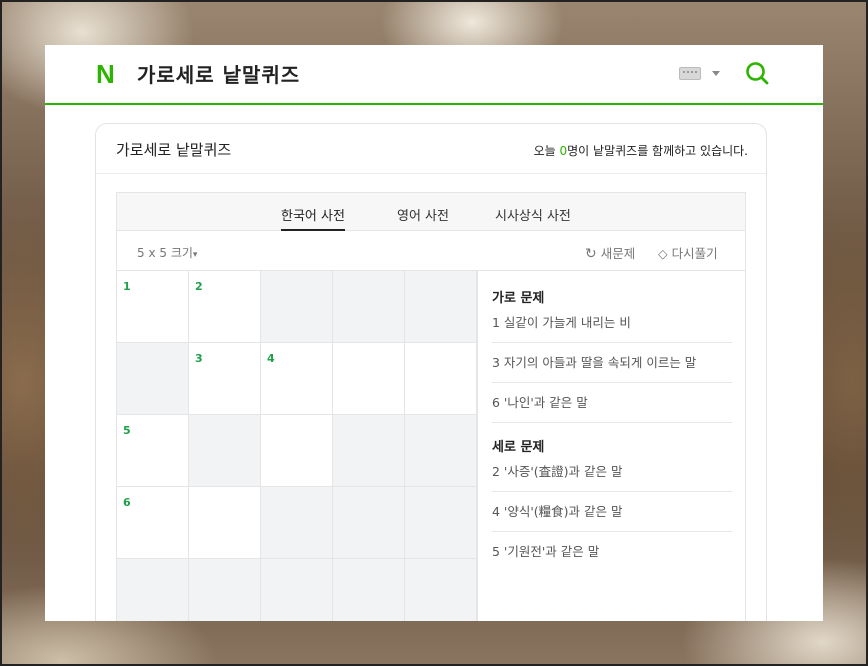 This screenshot has width=868, height=666. I want to click on cell-number: 6, so click(127, 502).